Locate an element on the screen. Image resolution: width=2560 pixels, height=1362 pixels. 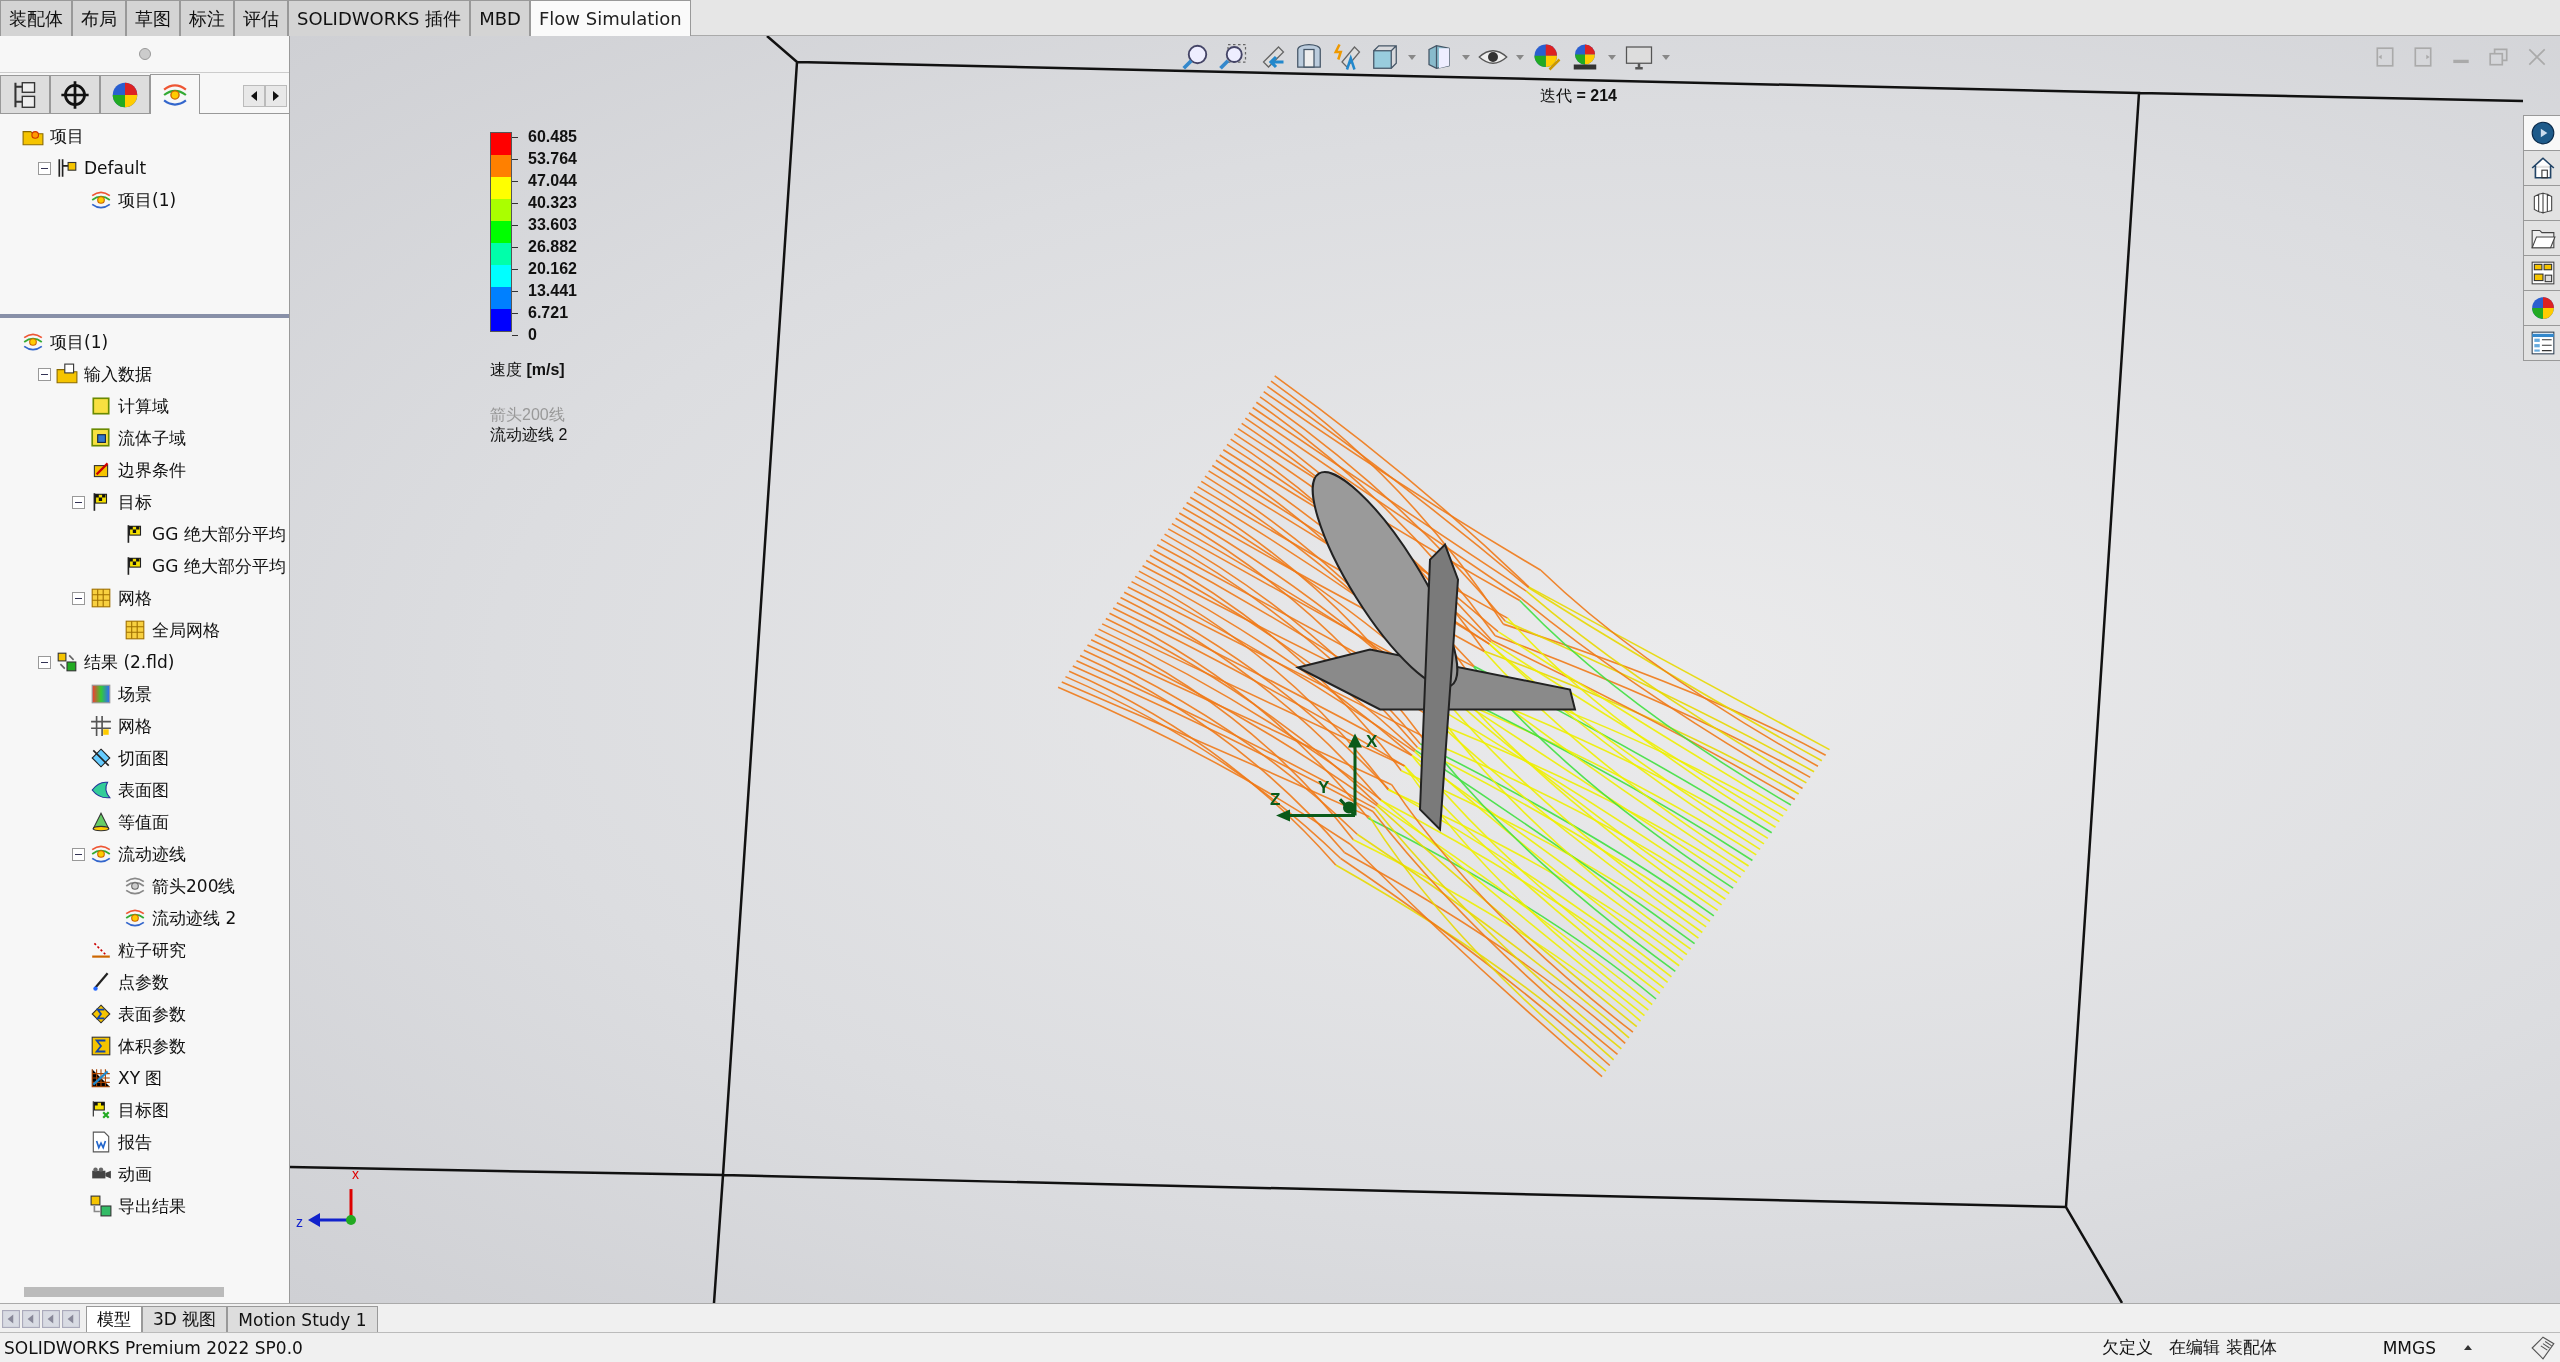
axis-label: z is located at coordinates (299, 1222).